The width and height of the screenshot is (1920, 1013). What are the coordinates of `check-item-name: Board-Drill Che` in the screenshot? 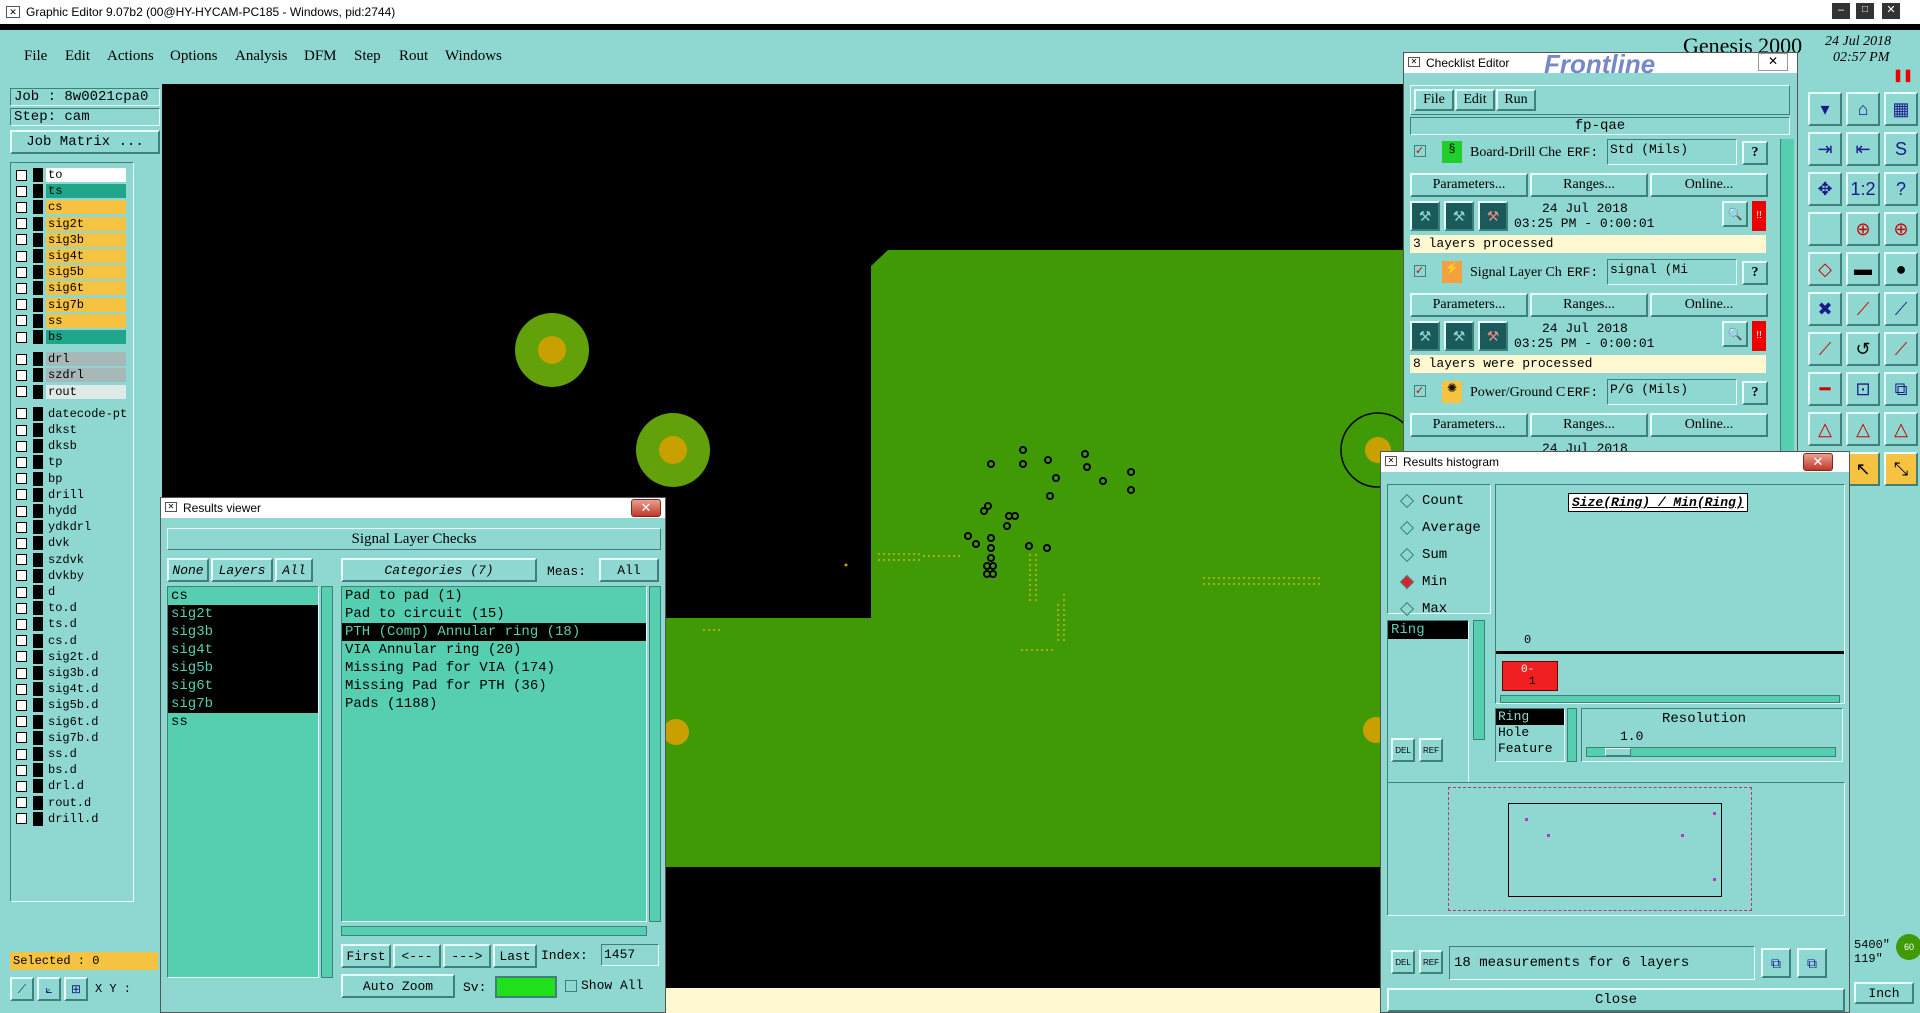 It's located at (1517, 153).